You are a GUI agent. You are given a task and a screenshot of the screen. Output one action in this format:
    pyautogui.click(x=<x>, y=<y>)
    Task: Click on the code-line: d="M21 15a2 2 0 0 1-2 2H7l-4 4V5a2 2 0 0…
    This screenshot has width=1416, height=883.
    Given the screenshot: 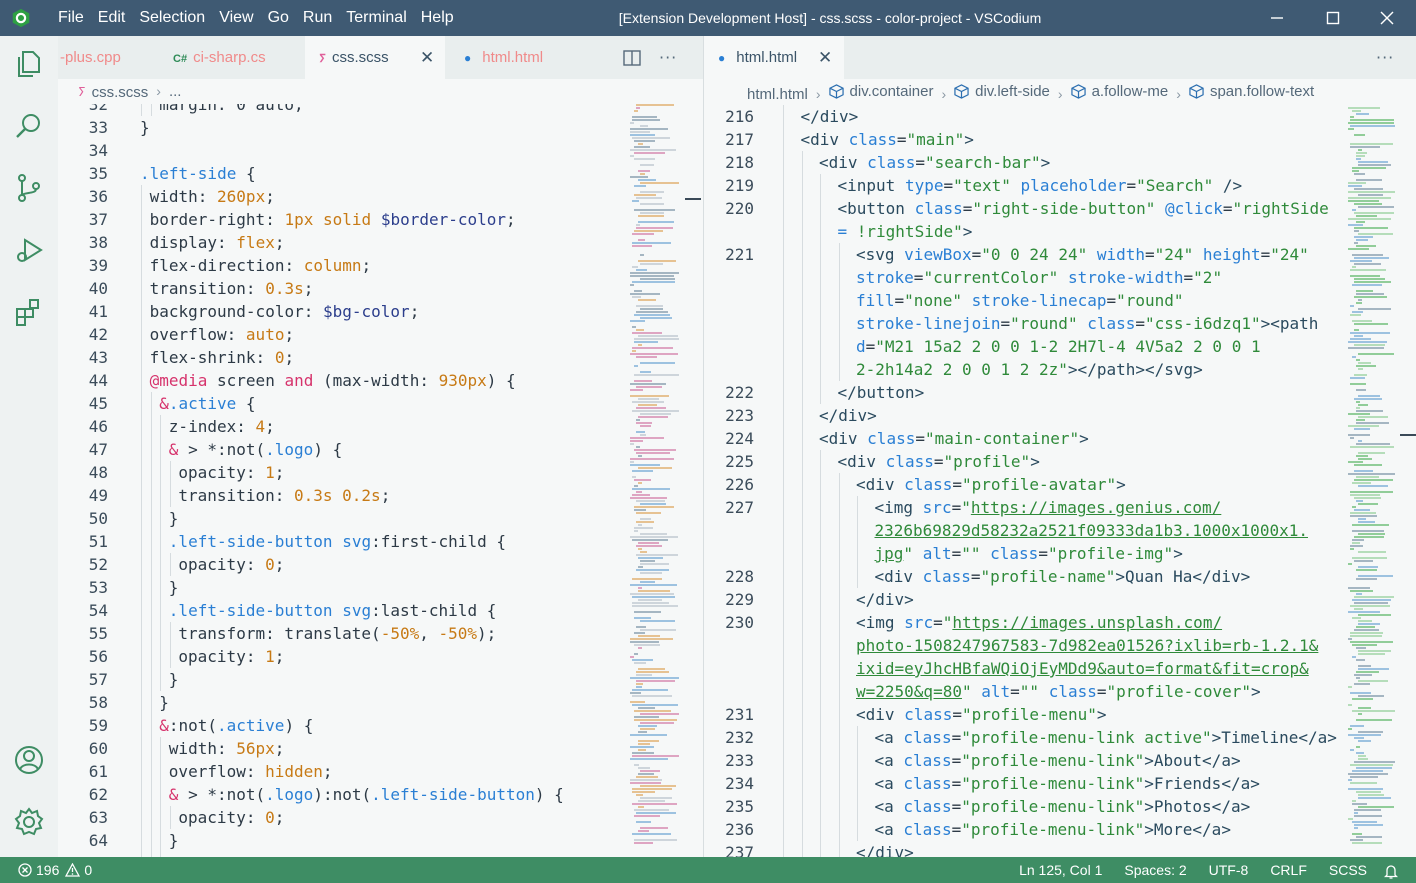 What is the action you would take?
    pyautogui.click(x=1060, y=346)
    